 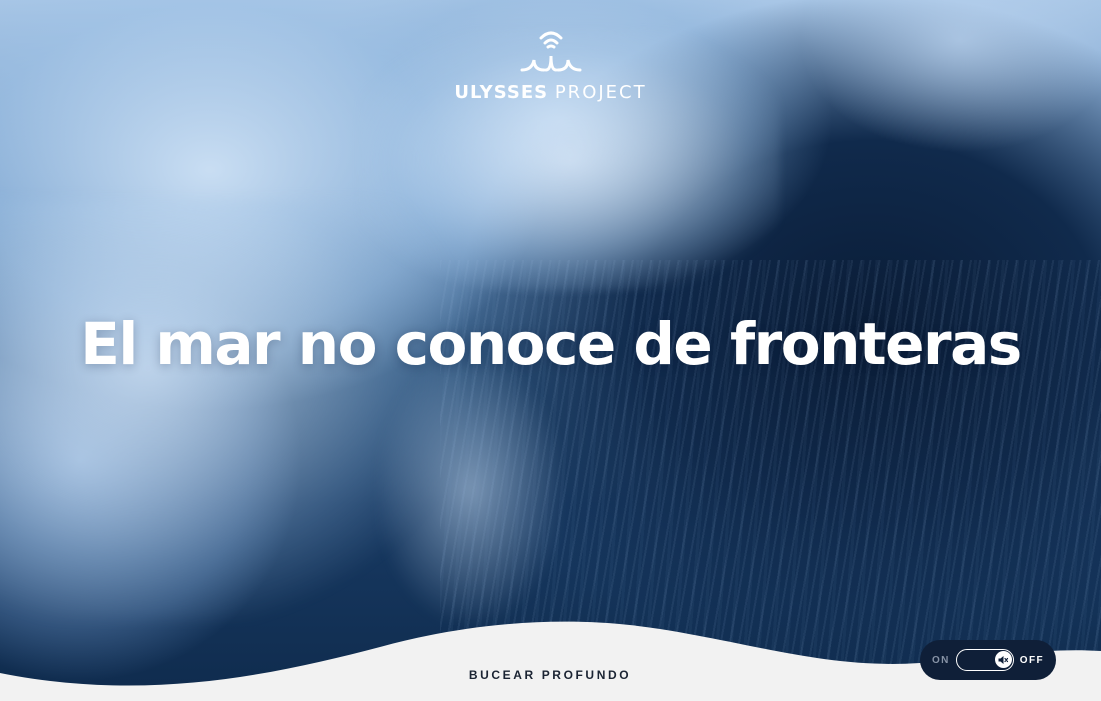 What do you see at coordinates (551, 344) in the screenshot?
I see `hero-headline: El mar no conoce de fronteras` at bounding box center [551, 344].